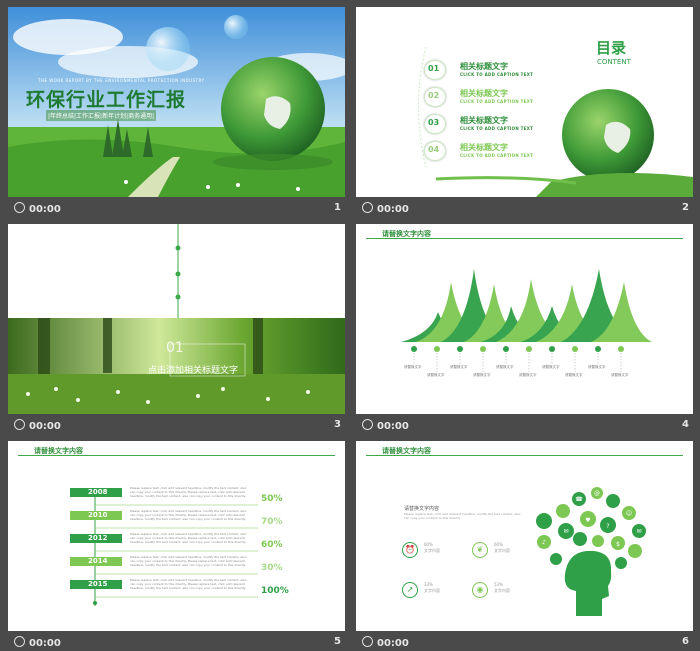 This screenshot has width=700, height=651. I want to click on toc-item-number: 02, so click(434, 95).